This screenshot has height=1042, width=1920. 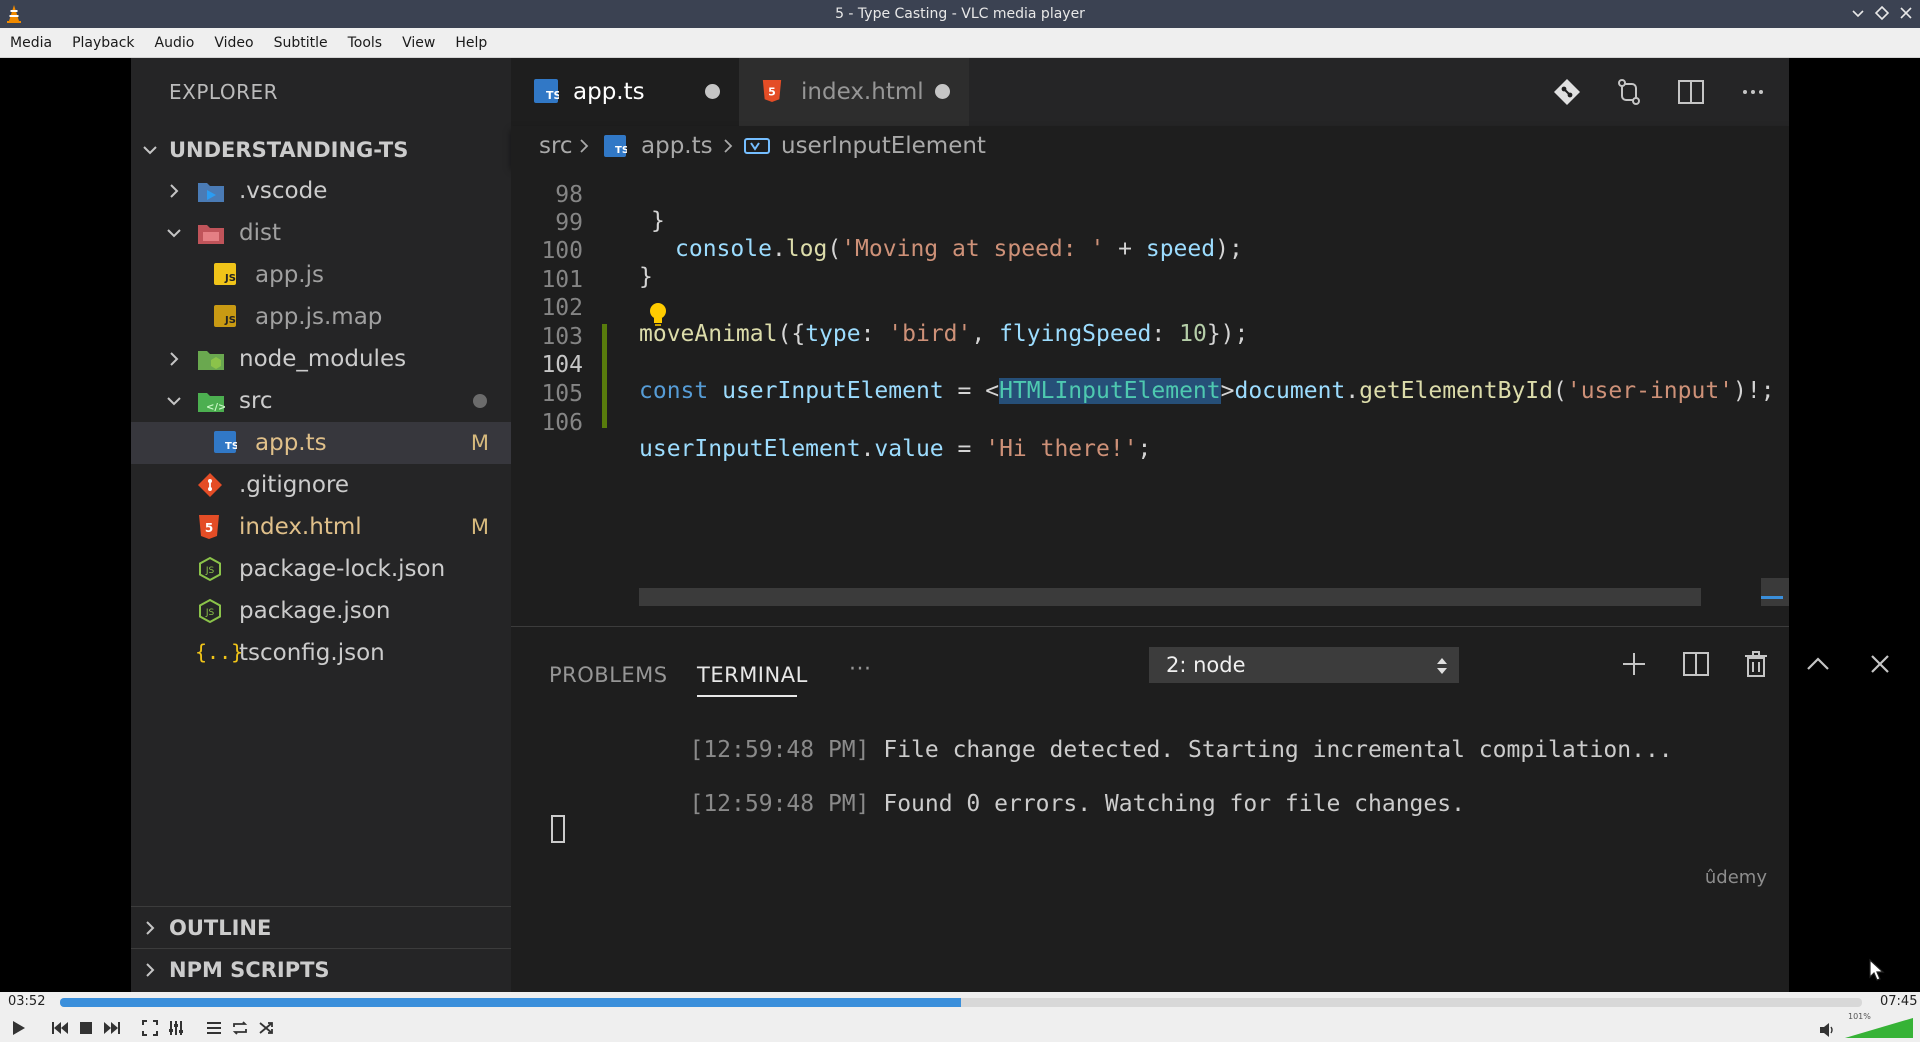 What do you see at coordinates (558, 829) in the screenshot?
I see `terminal-cursor` at bounding box center [558, 829].